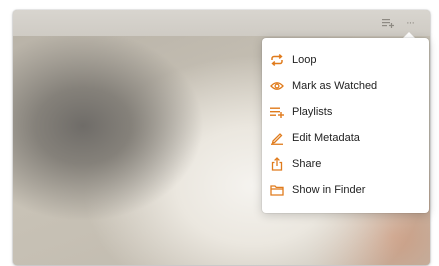  I want to click on menu-item-mark-as-watched: Mark as Watched, so click(345, 86).